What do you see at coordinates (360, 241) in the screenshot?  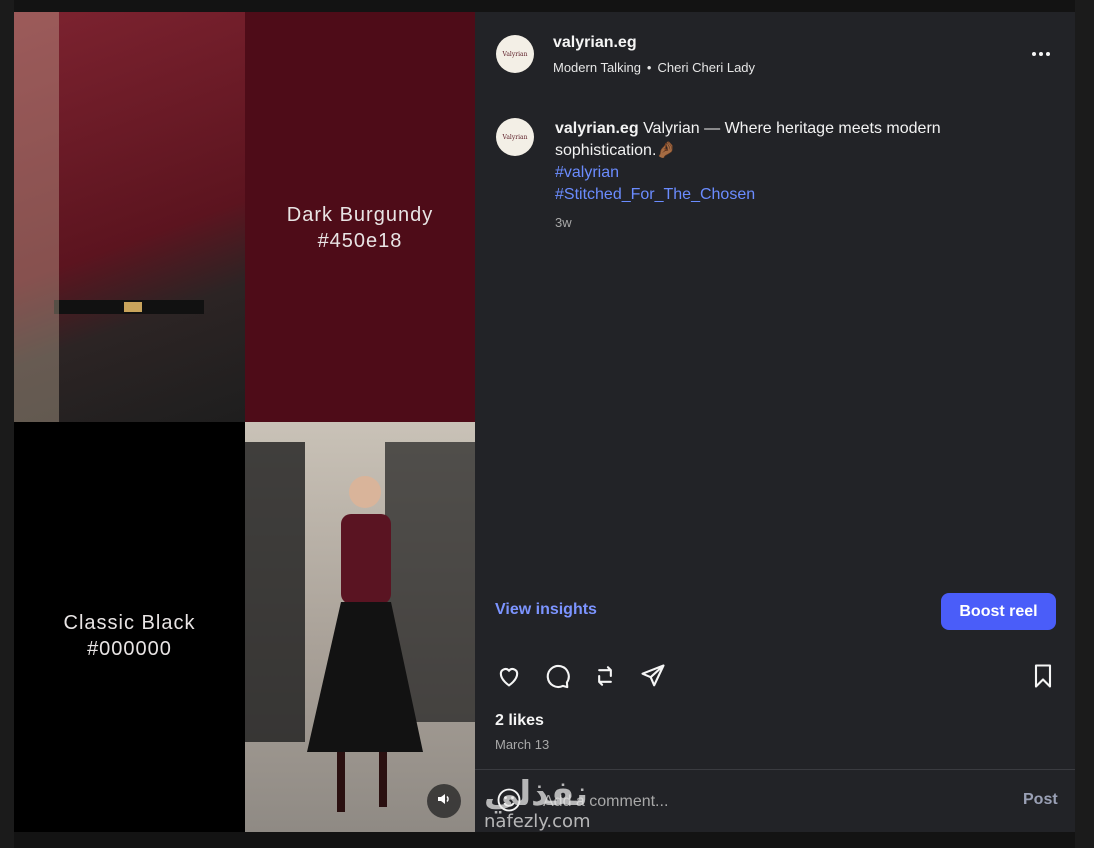 I see `swatch-hex: #450e18` at bounding box center [360, 241].